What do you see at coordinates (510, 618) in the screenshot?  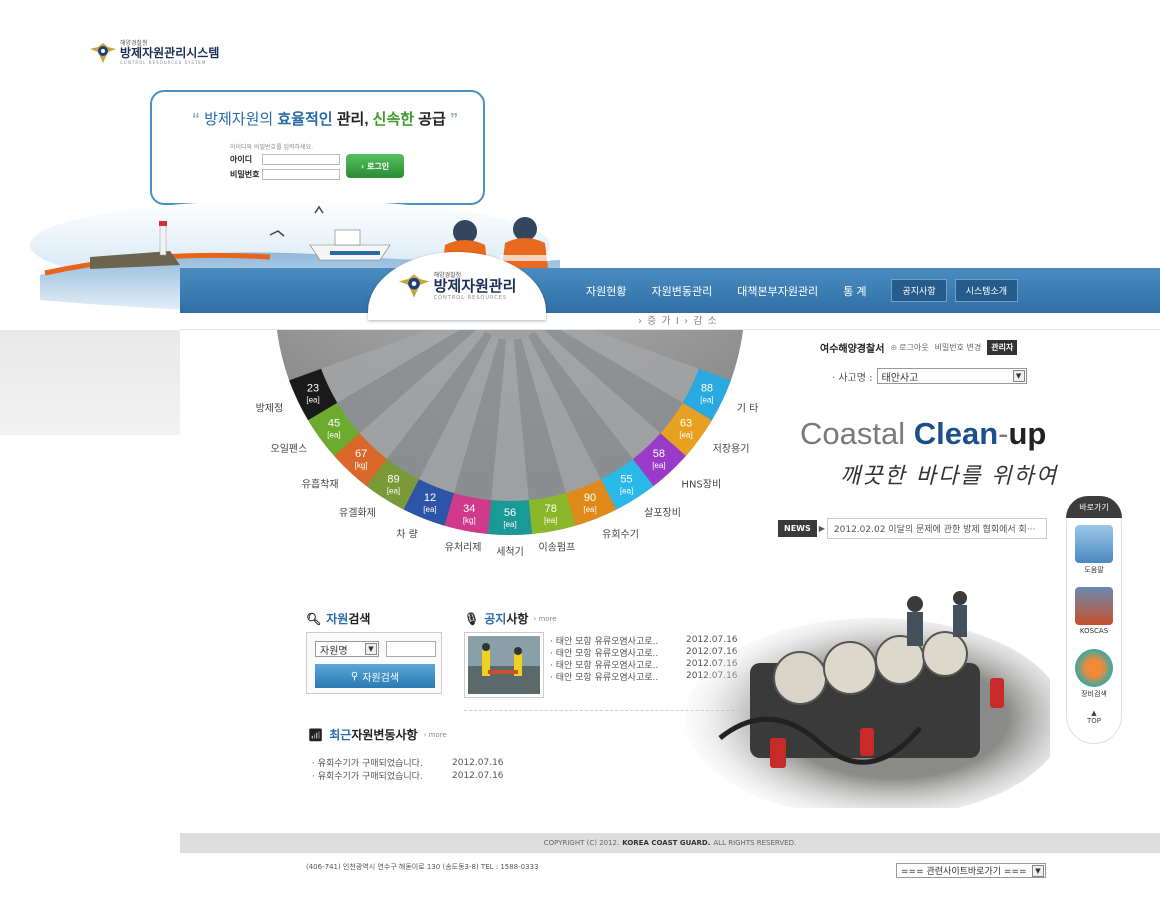 I see `notice-title: 🎙︎ 공지사항 › more` at bounding box center [510, 618].